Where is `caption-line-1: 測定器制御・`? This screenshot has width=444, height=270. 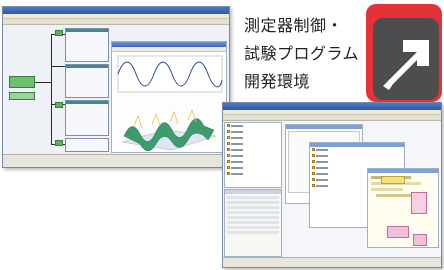 caption-line-1: 測定器制御・ is located at coordinates (294, 25).